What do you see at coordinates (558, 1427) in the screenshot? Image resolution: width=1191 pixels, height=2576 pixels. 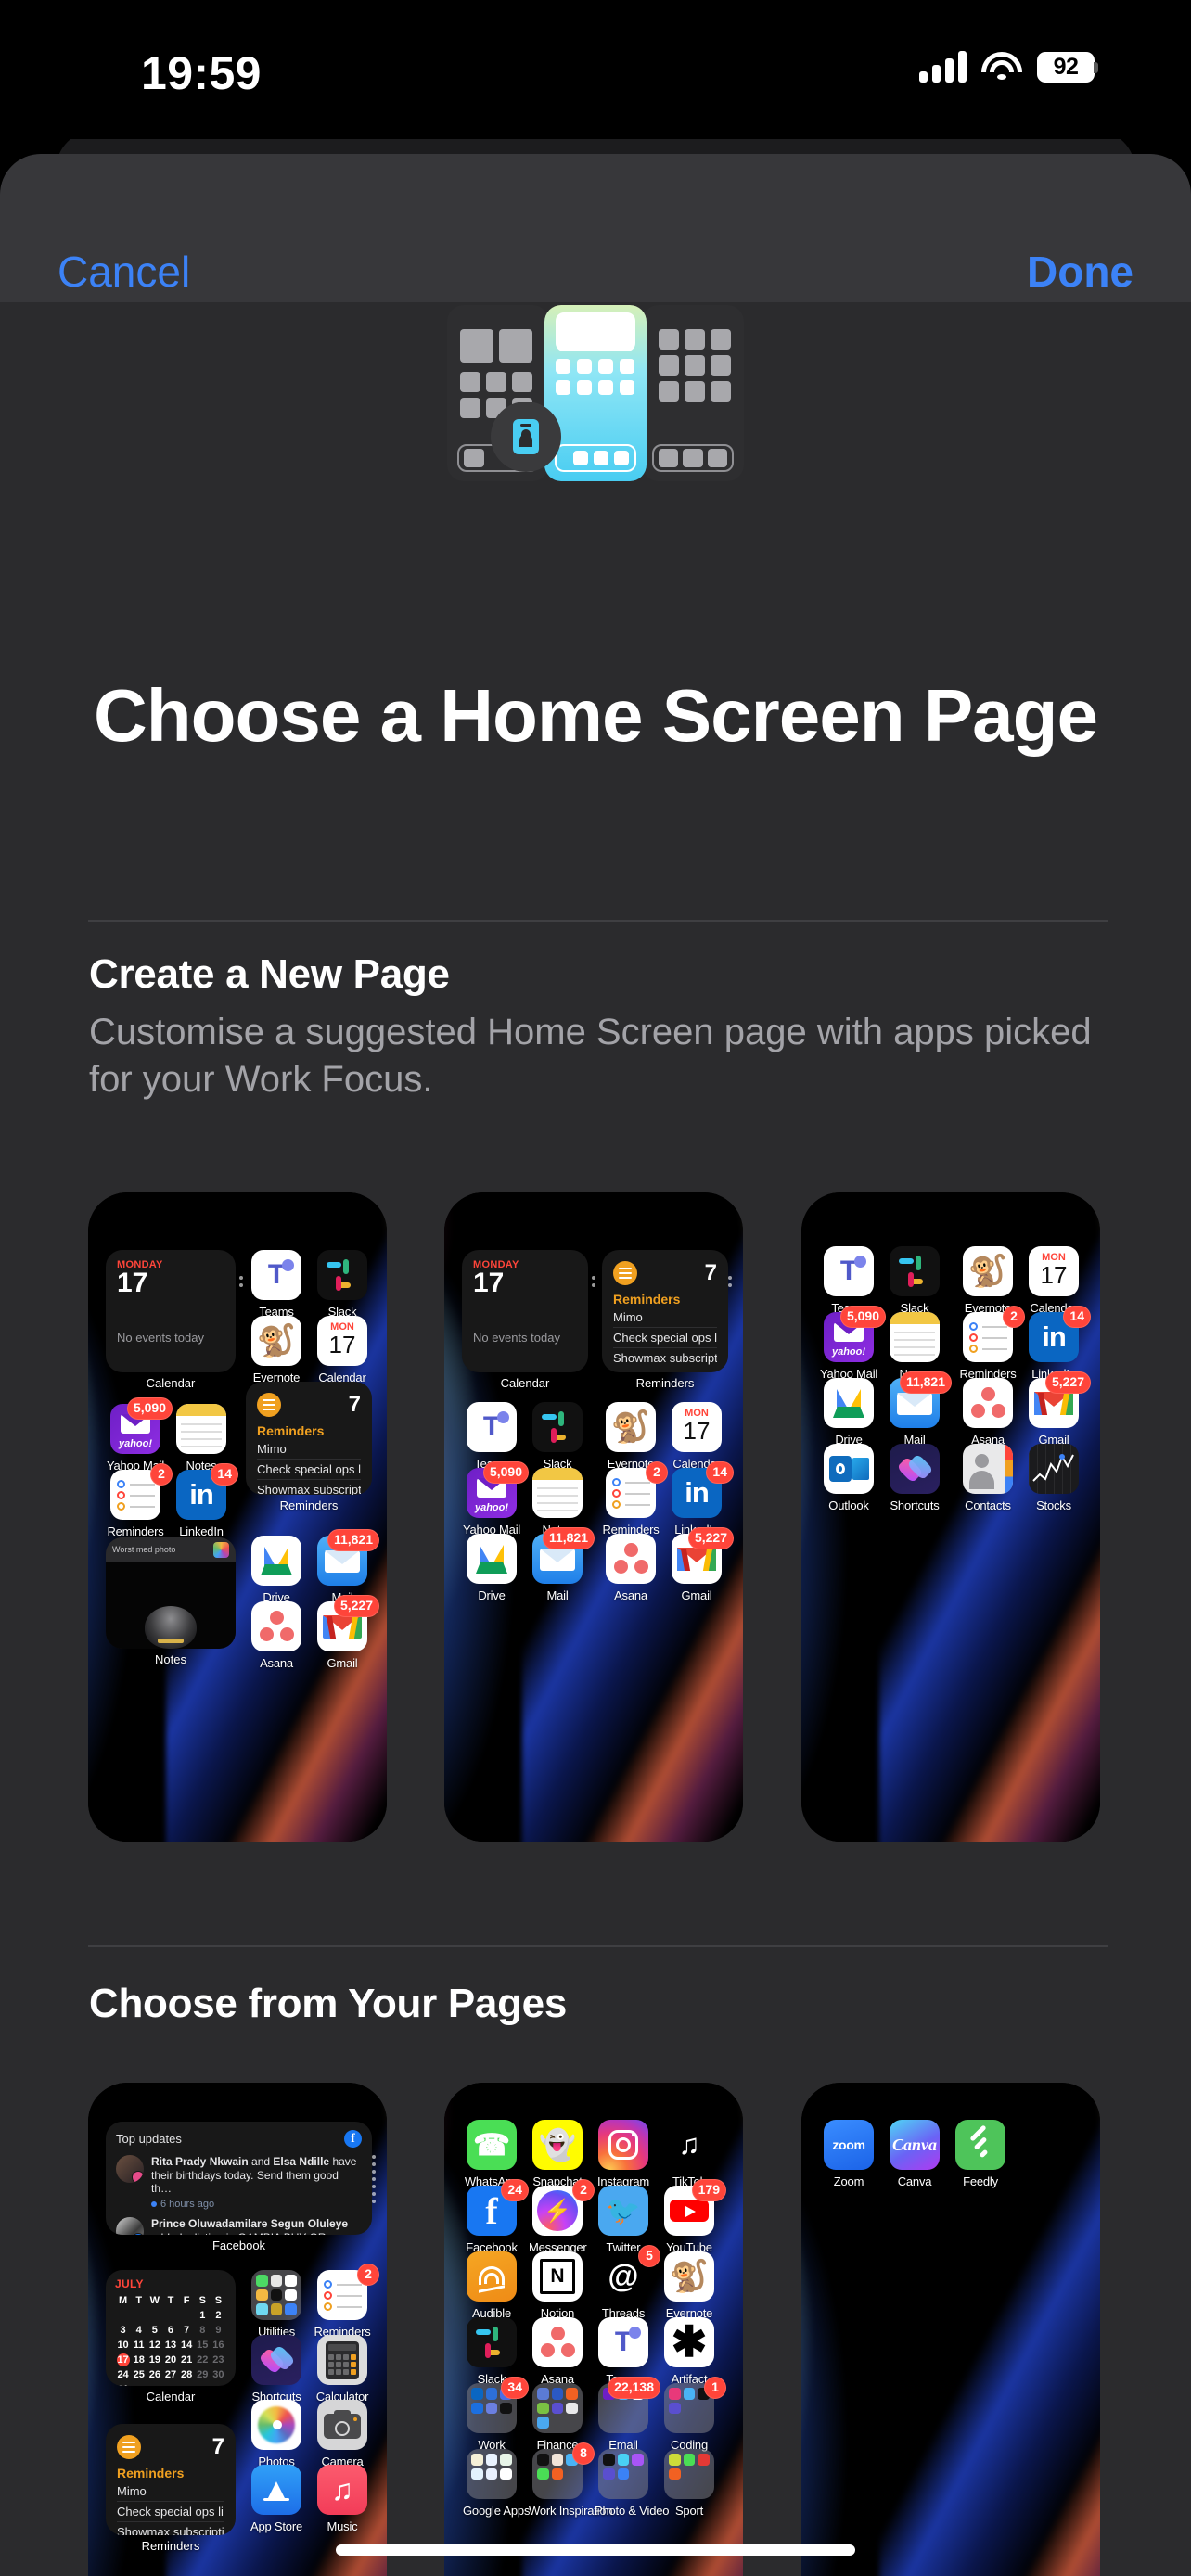 I see `slack-icon` at bounding box center [558, 1427].